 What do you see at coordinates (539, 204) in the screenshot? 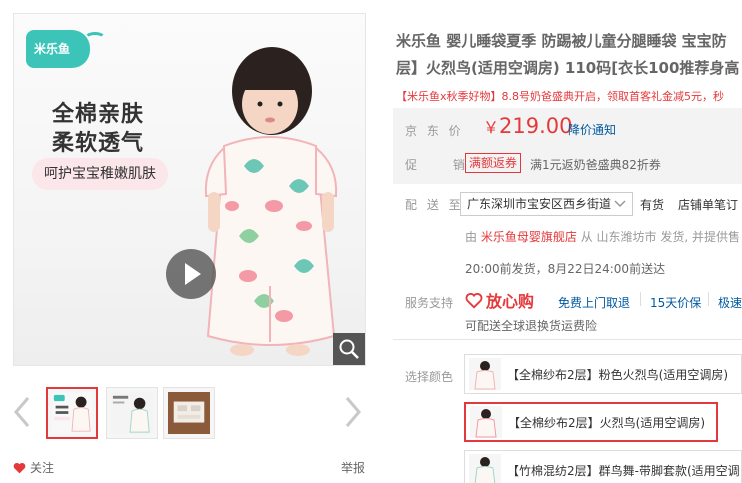
I see `address-value: 广东深圳市宝安区西乡街道` at bounding box center [539, 204].